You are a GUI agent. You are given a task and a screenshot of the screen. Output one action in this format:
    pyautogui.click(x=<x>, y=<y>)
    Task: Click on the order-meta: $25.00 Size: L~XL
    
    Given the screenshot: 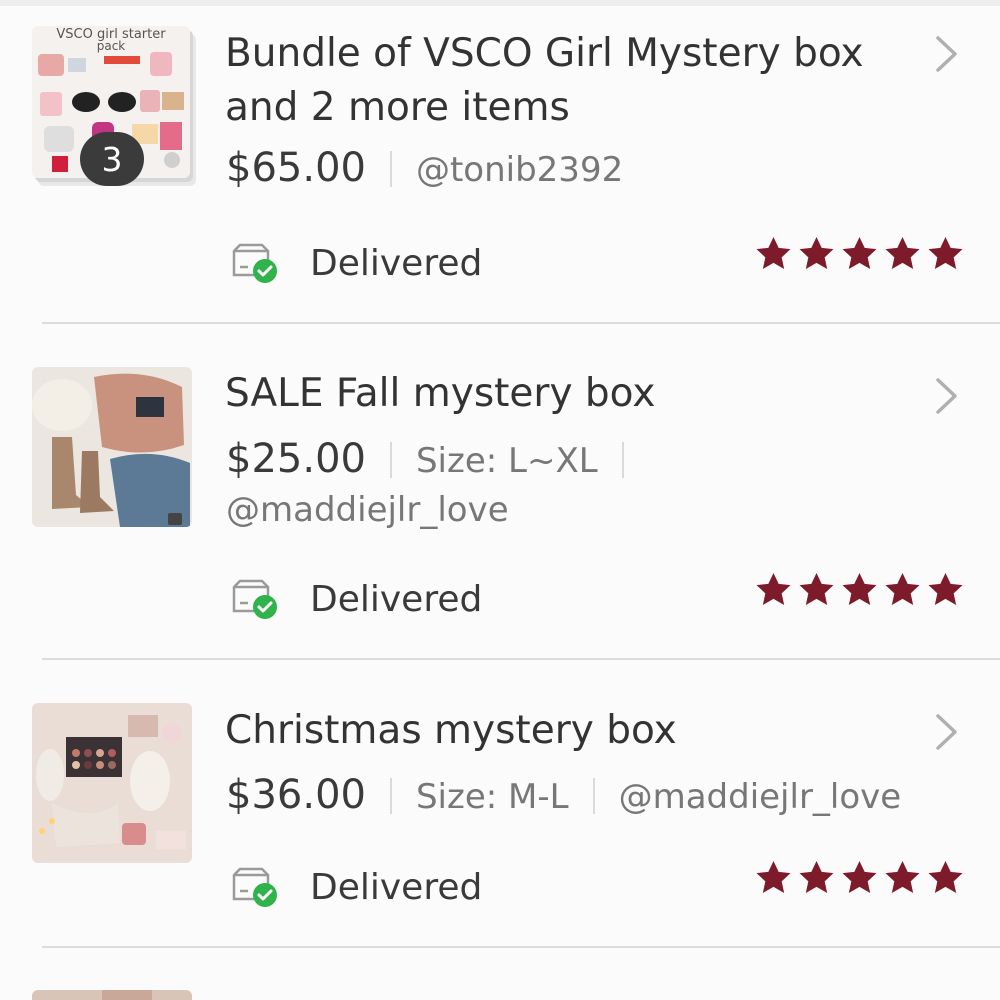 What is the action you would take?
    pyautogui.click(x=437, y=459)
    